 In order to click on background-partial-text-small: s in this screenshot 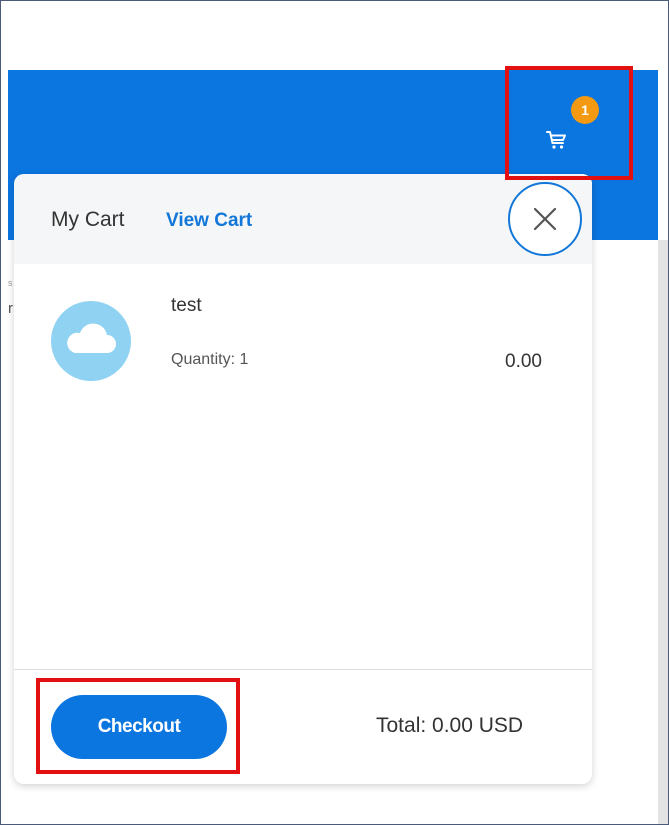, I will do `click(10, 283)`.